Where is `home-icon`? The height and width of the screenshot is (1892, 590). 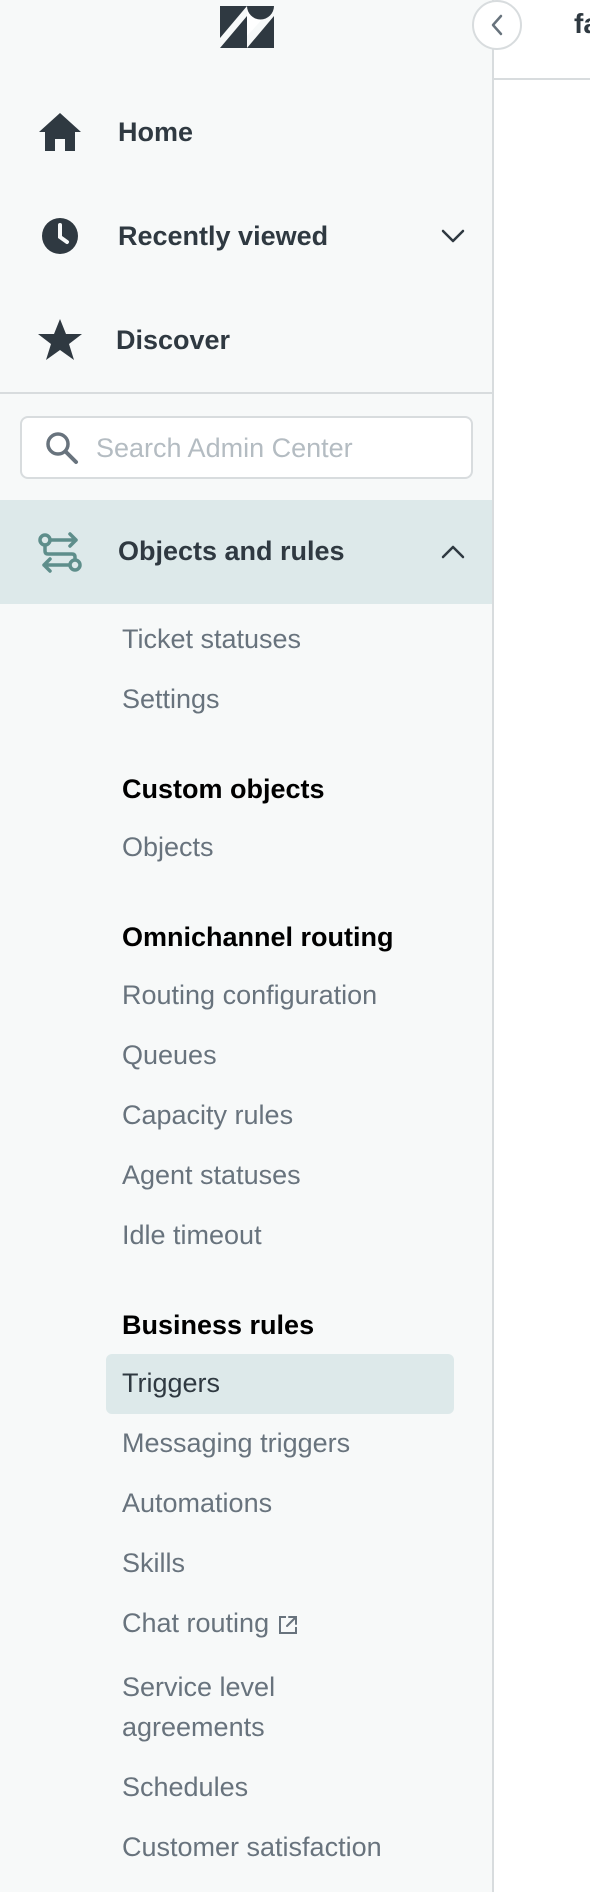
home-icon is located at coordinates (60, 132).